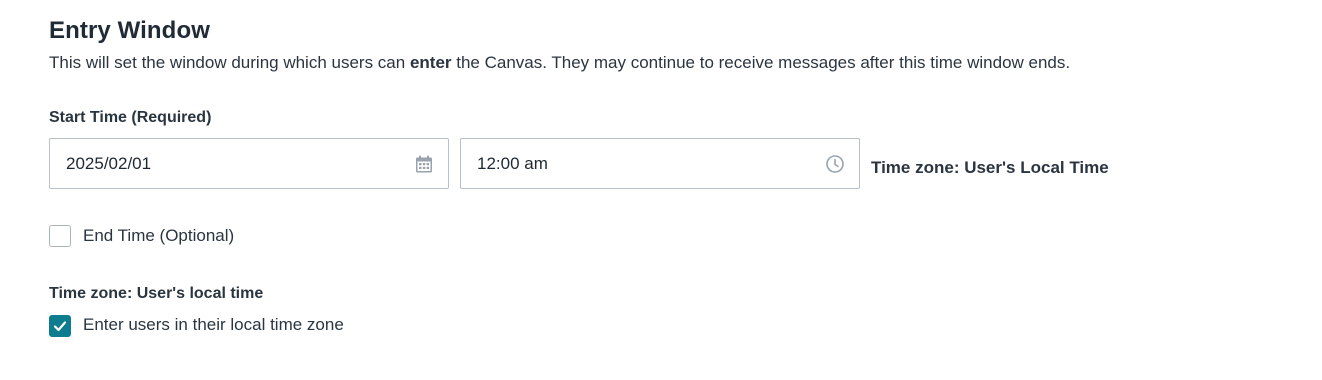 This screenshot has width=1322, height=380. What do you see at coordinates (835, 164) in the screenshot?
I see `clock-icon` at bounding box center [835, 164].